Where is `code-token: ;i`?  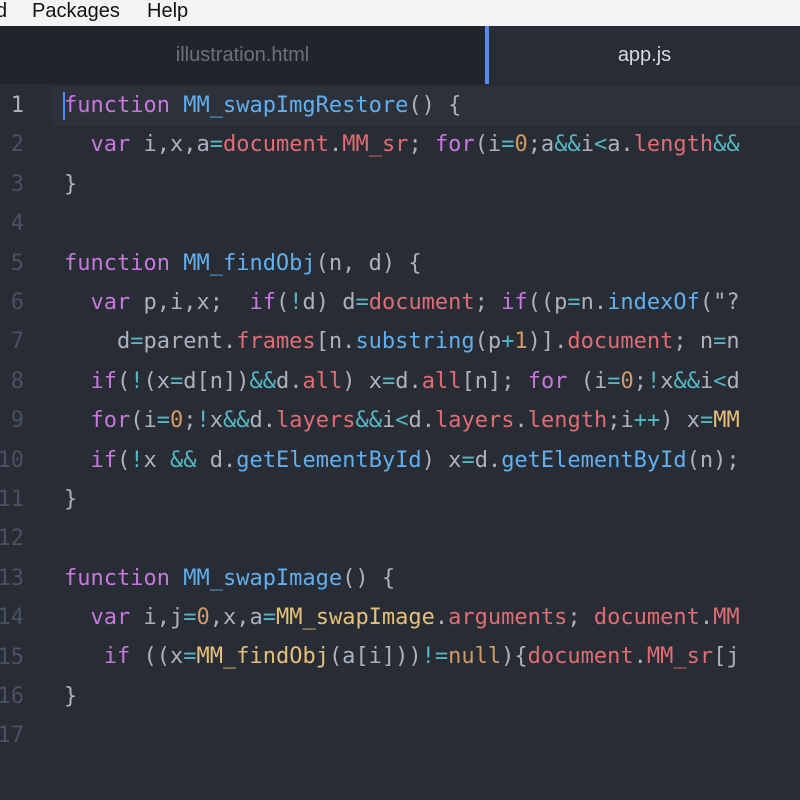
code-token: ;i is located at coordinates (620, 421).